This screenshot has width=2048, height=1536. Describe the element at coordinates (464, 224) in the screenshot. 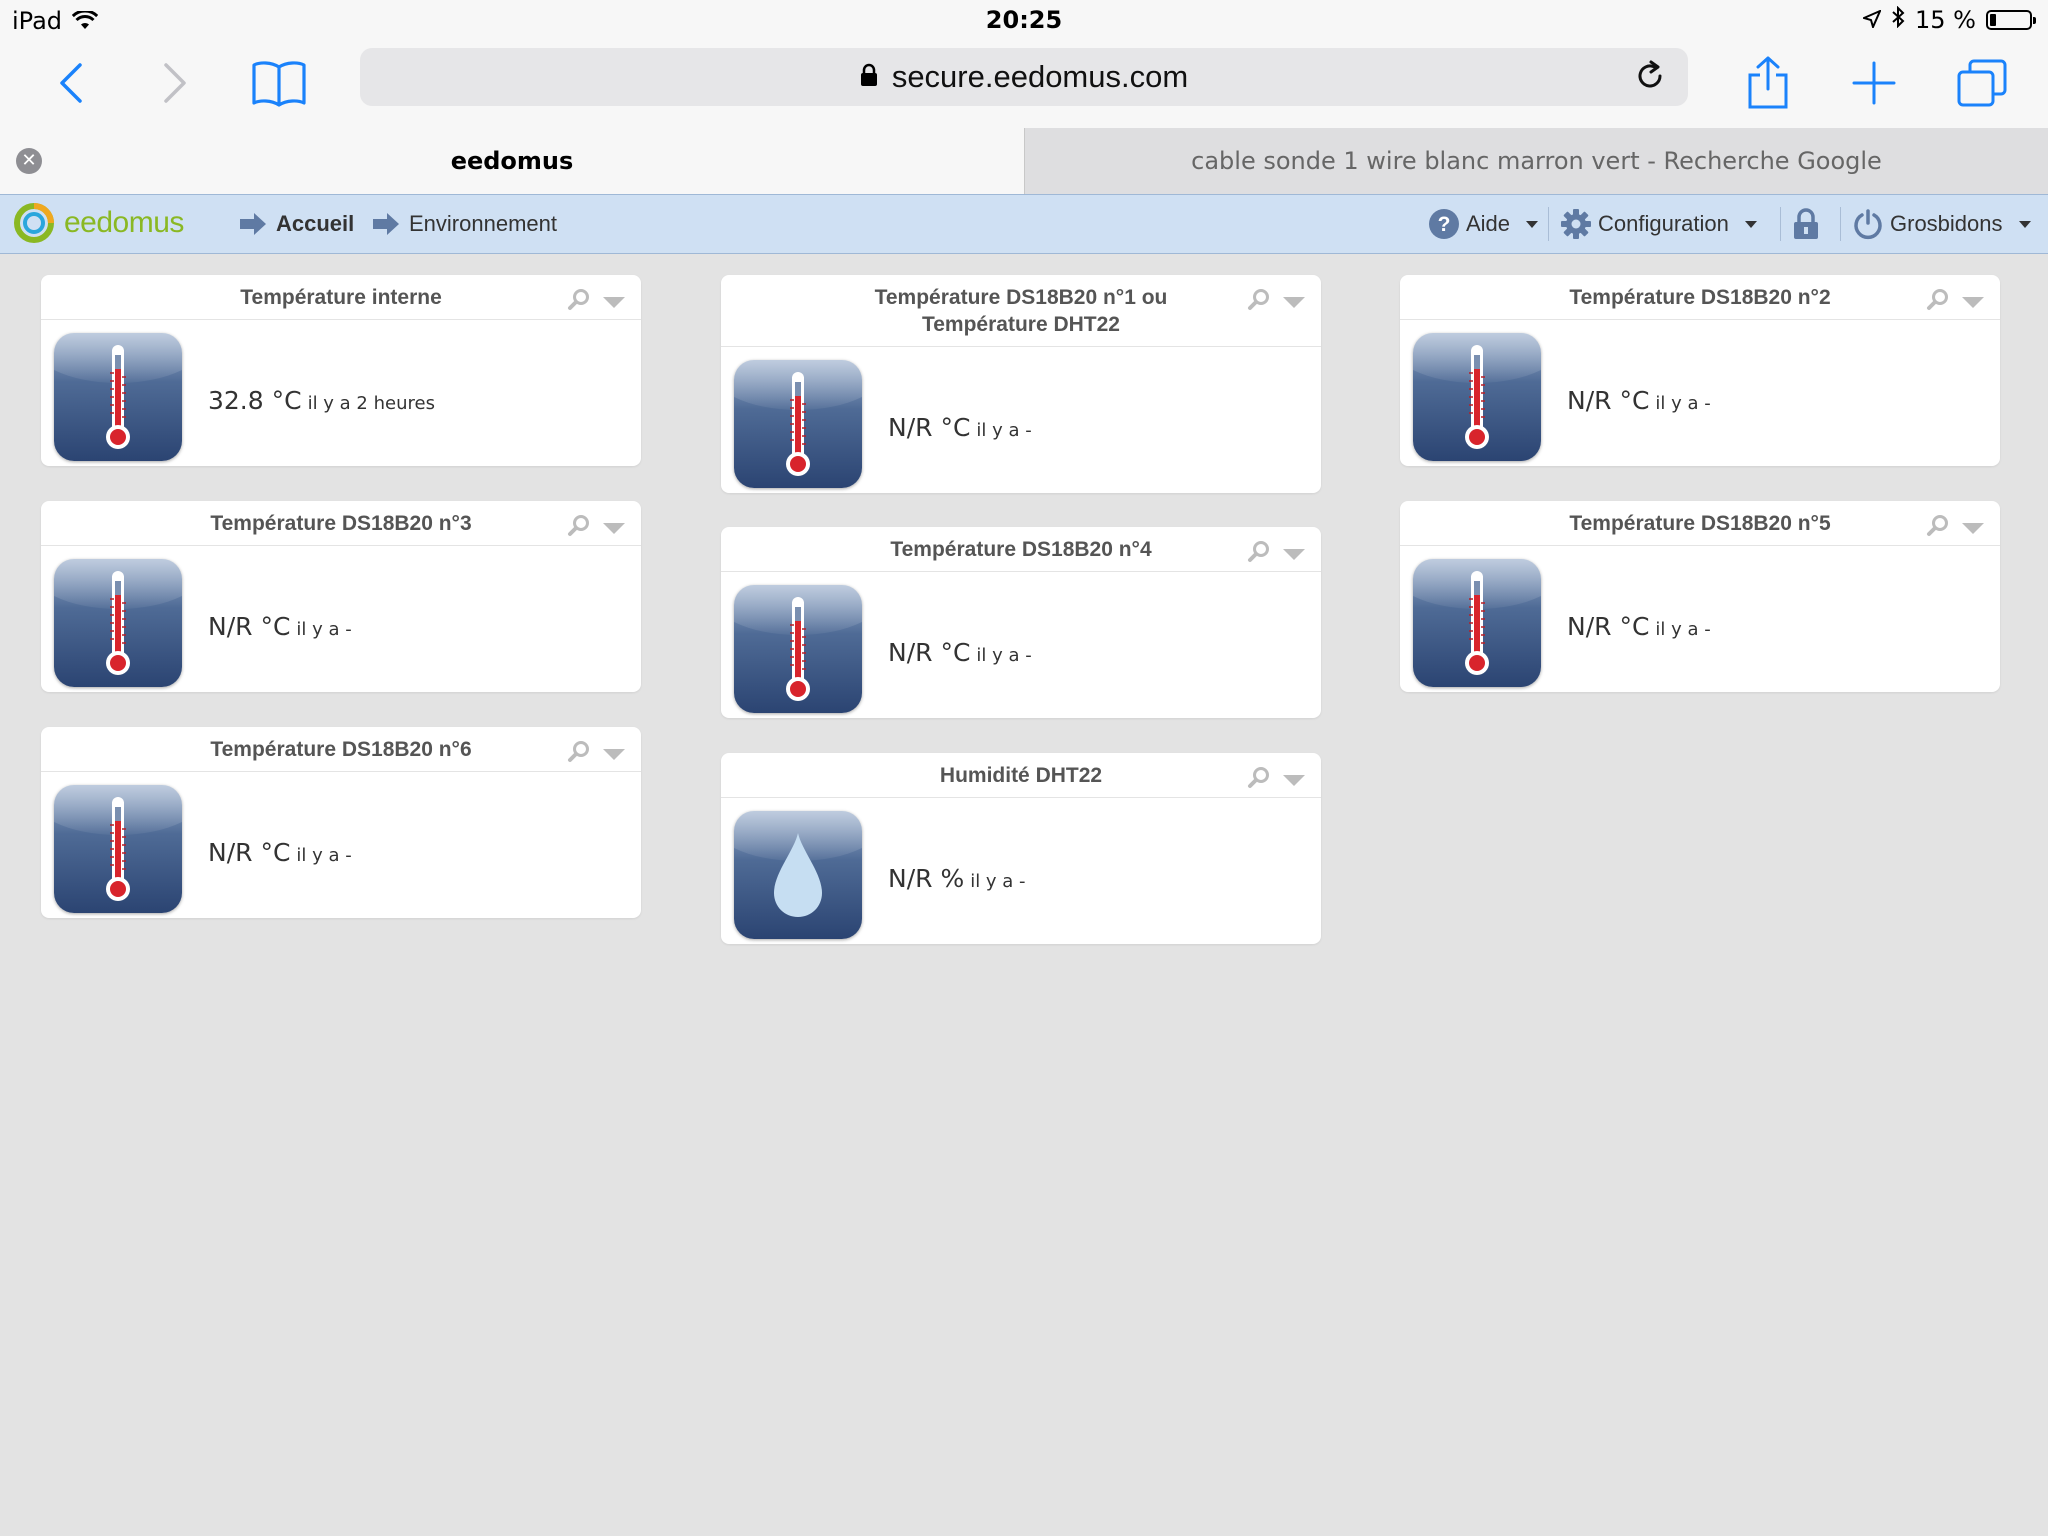

I see `breadcrumb-environment: Environnement` at that location.